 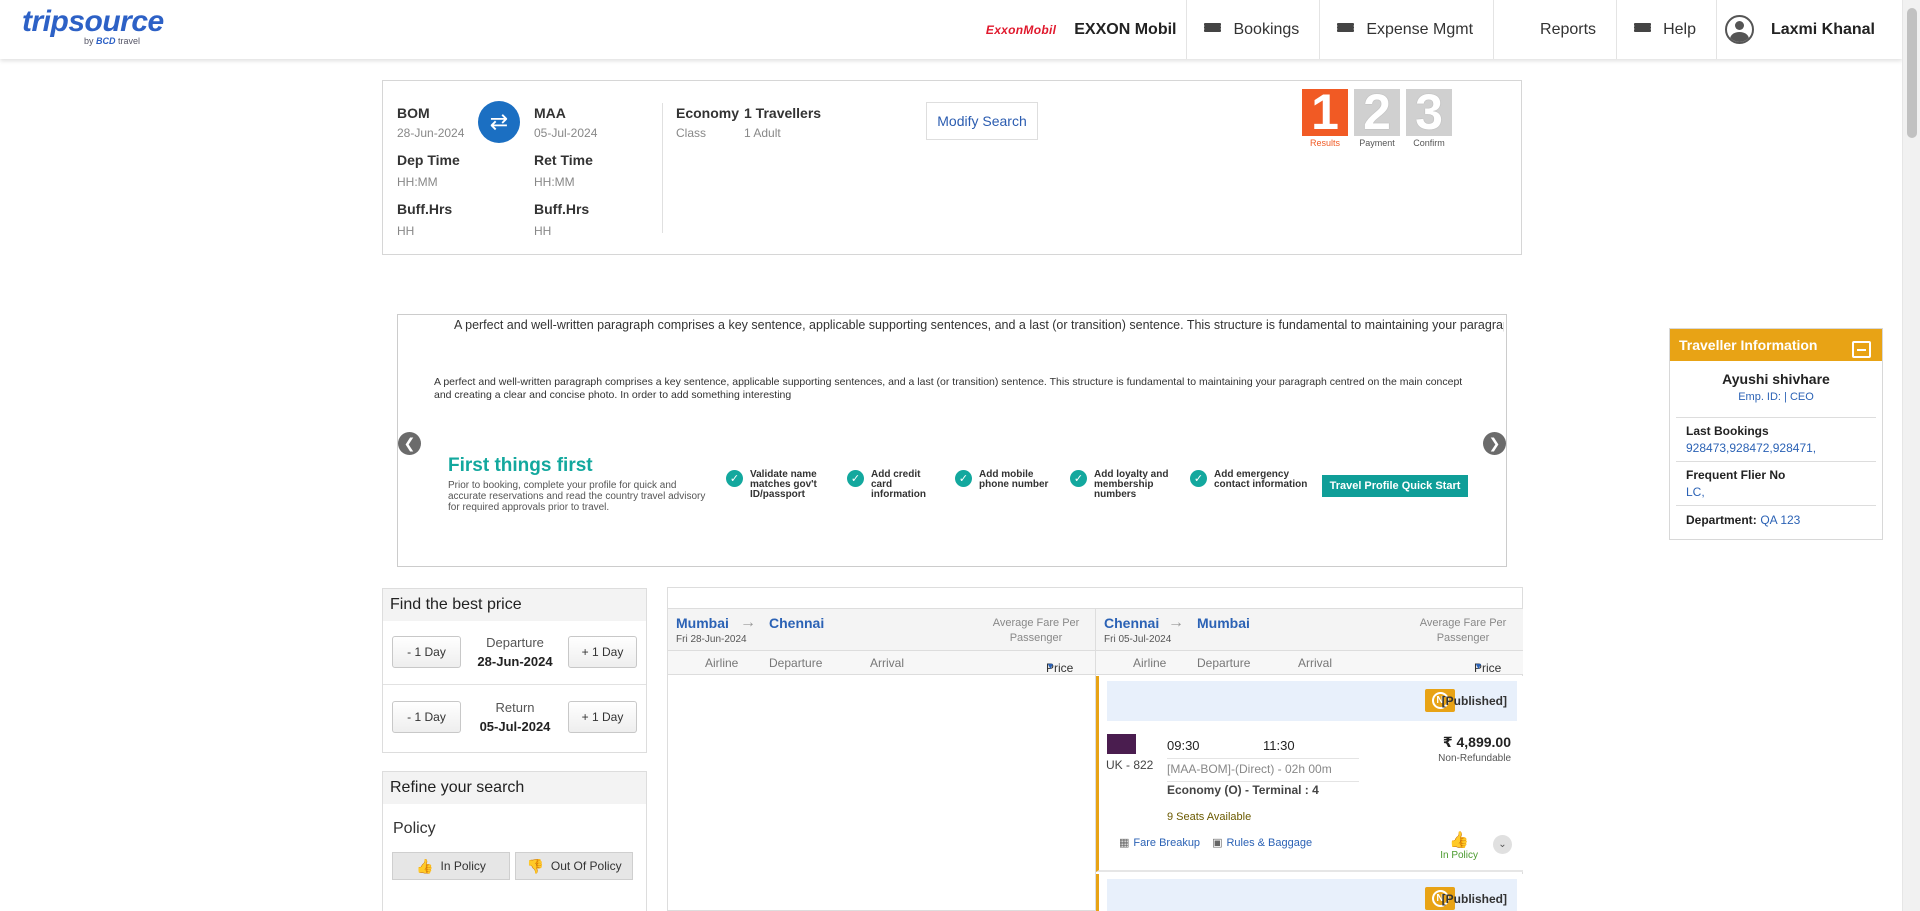 I want to click on frequent-flier-row: Frequent Flier No LC,, so click(x=1776, y=483).